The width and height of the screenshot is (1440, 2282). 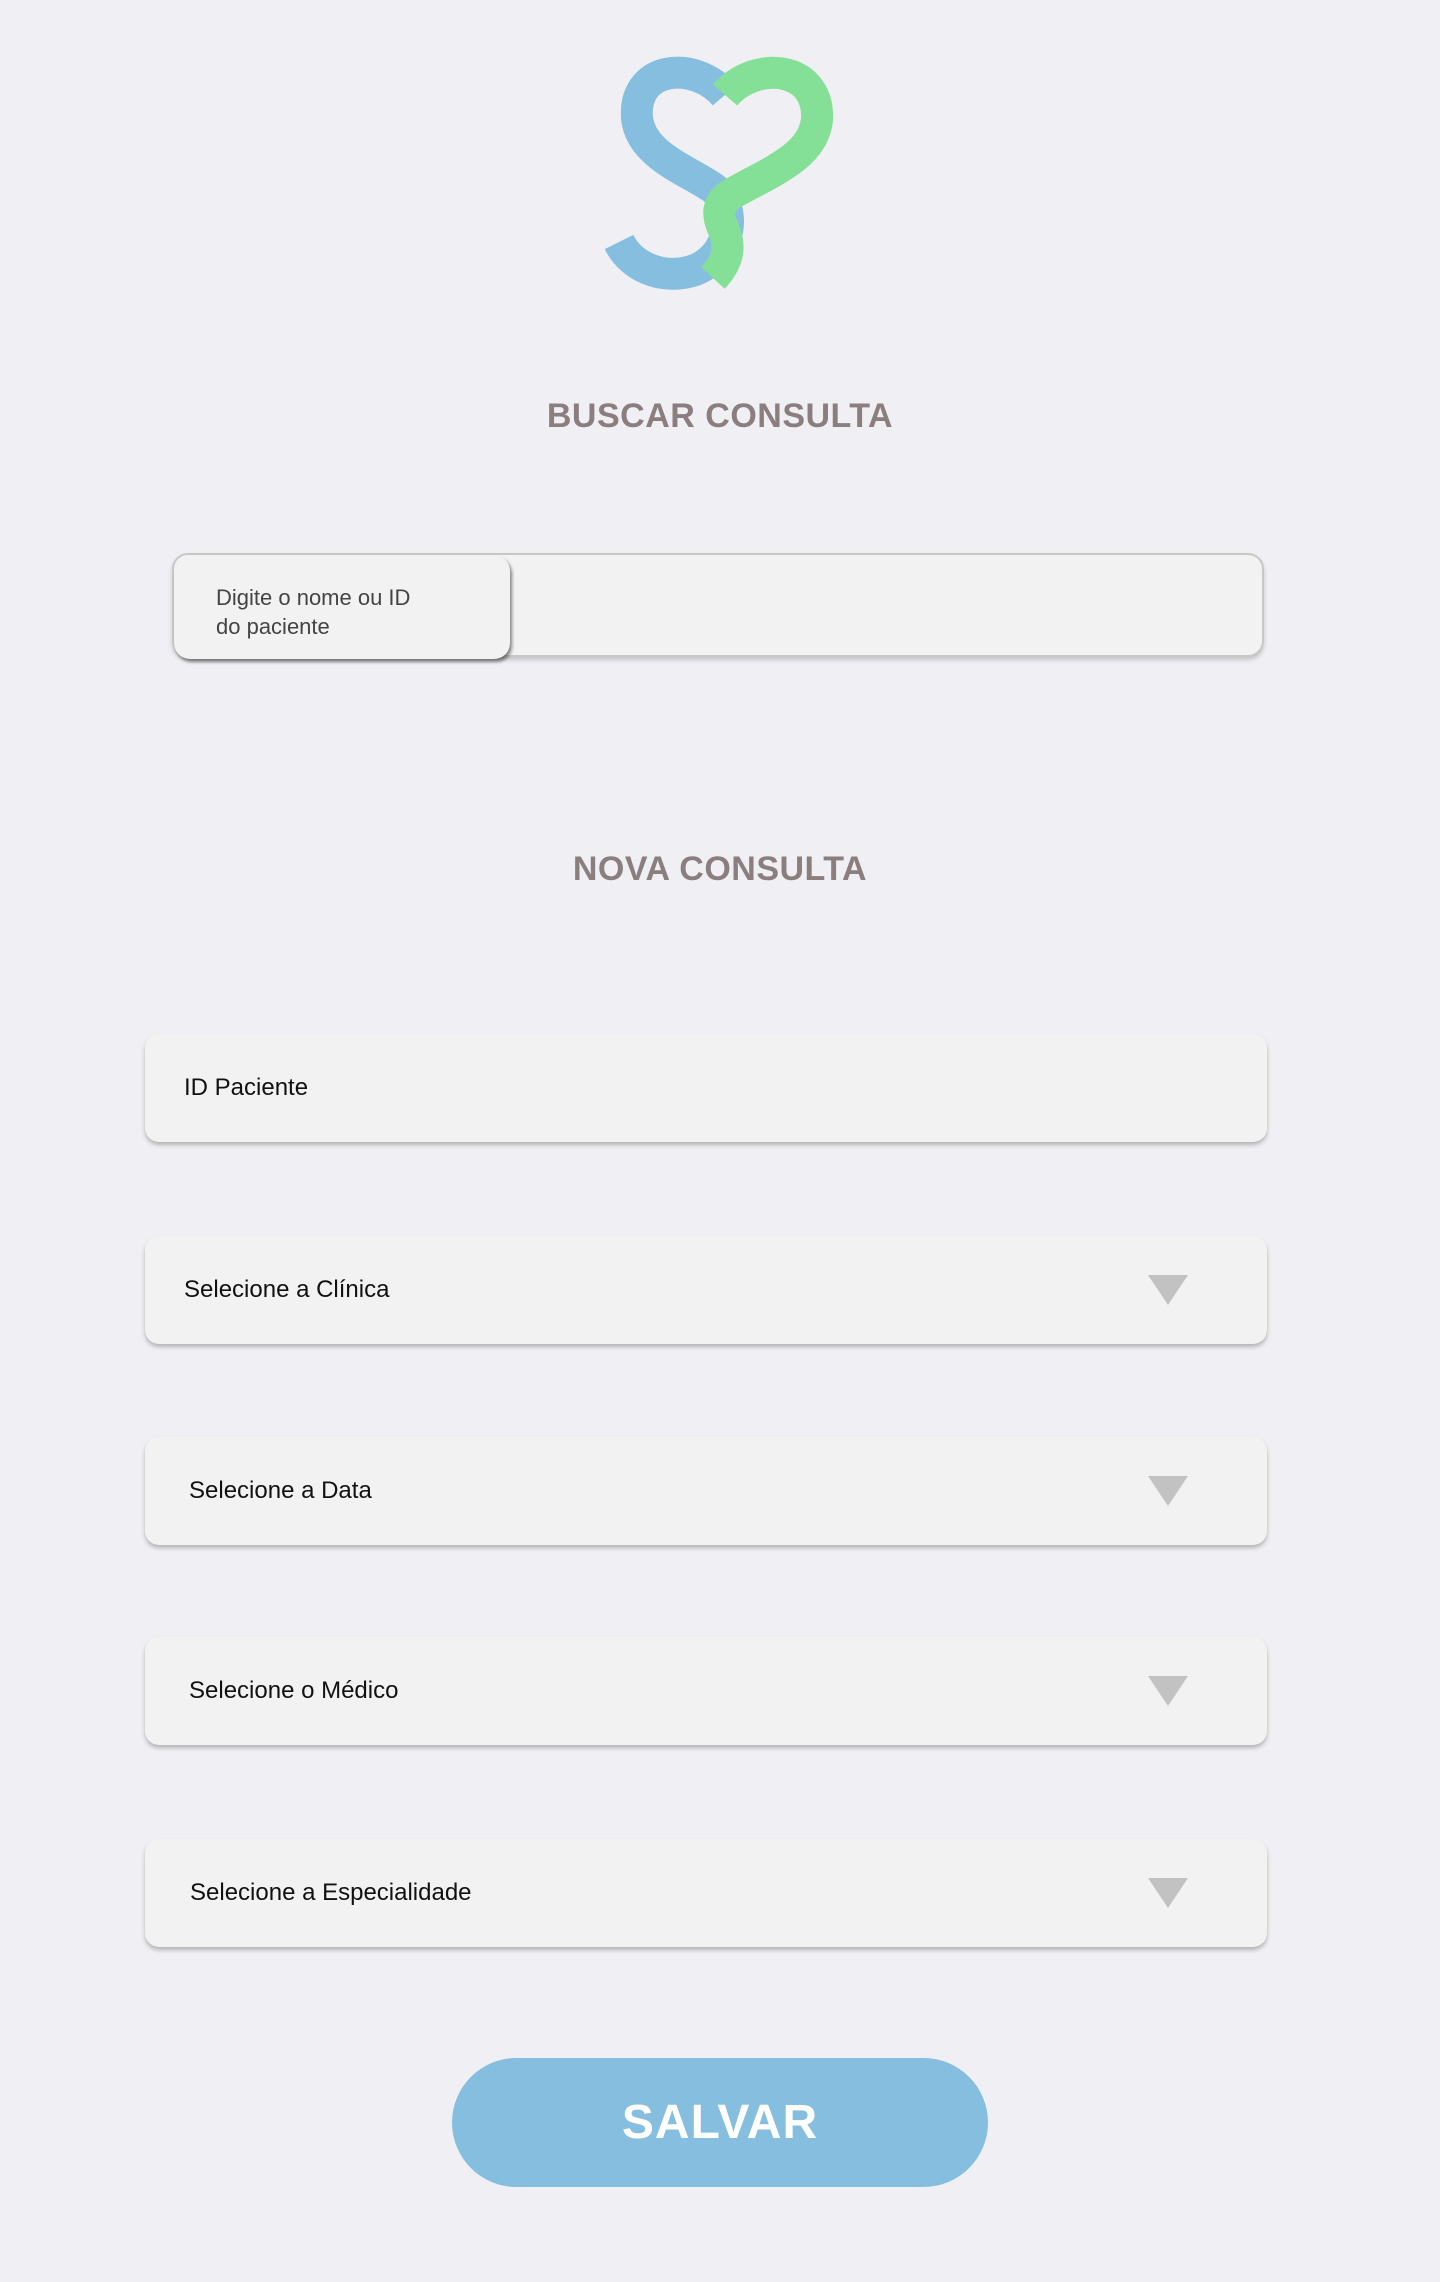 I want to click on date-select: Selecione a Data, so click(x=706, y=1491).